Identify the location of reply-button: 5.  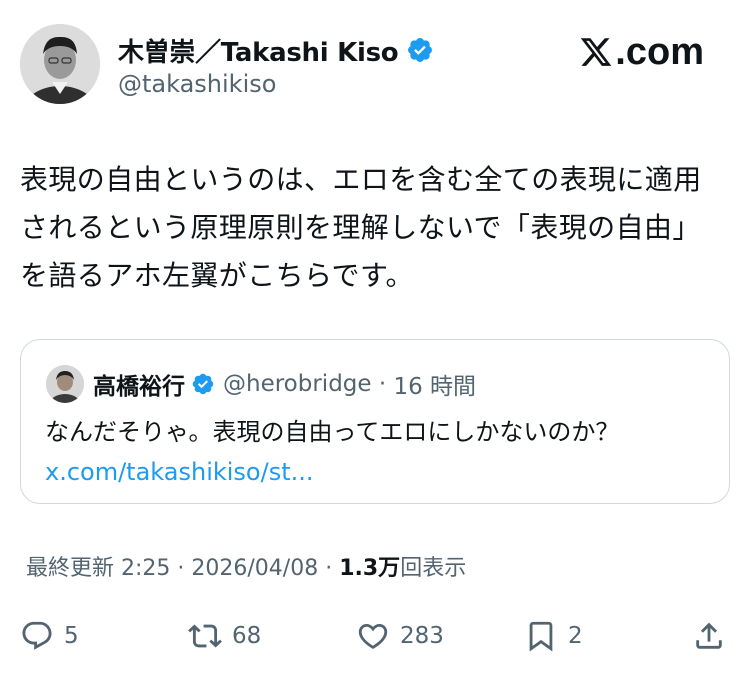
(49, 636).